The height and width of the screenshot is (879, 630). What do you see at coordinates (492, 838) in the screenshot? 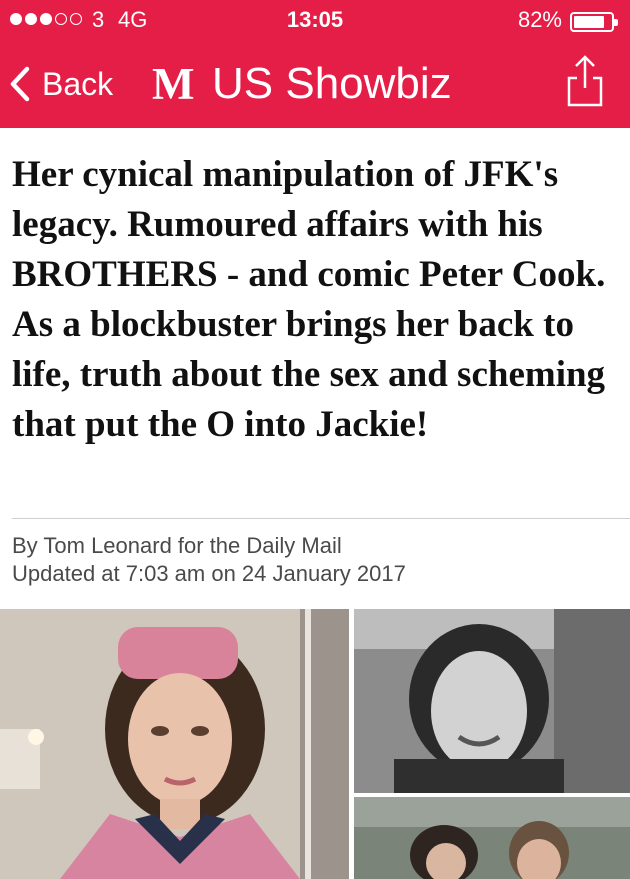
I see `couple-photo` at bounding box center [492, 838].